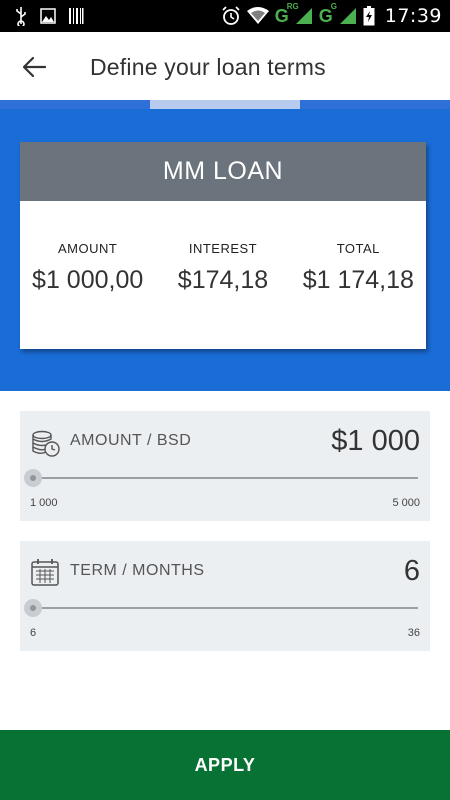 This screenshot has height=800, width=450. What do you see at coordinates (33, 478) in the screenshot?
I see `amount-slider-thumb` at bounding box center [33, 478].